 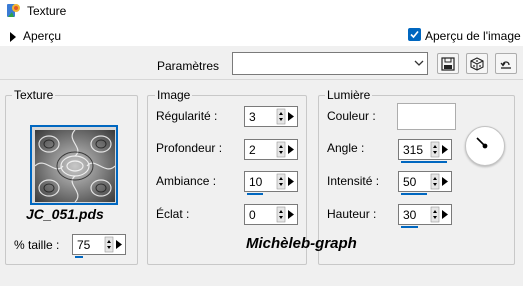 I want to click on ambiance-value: 10, so click(x=256, y=182).